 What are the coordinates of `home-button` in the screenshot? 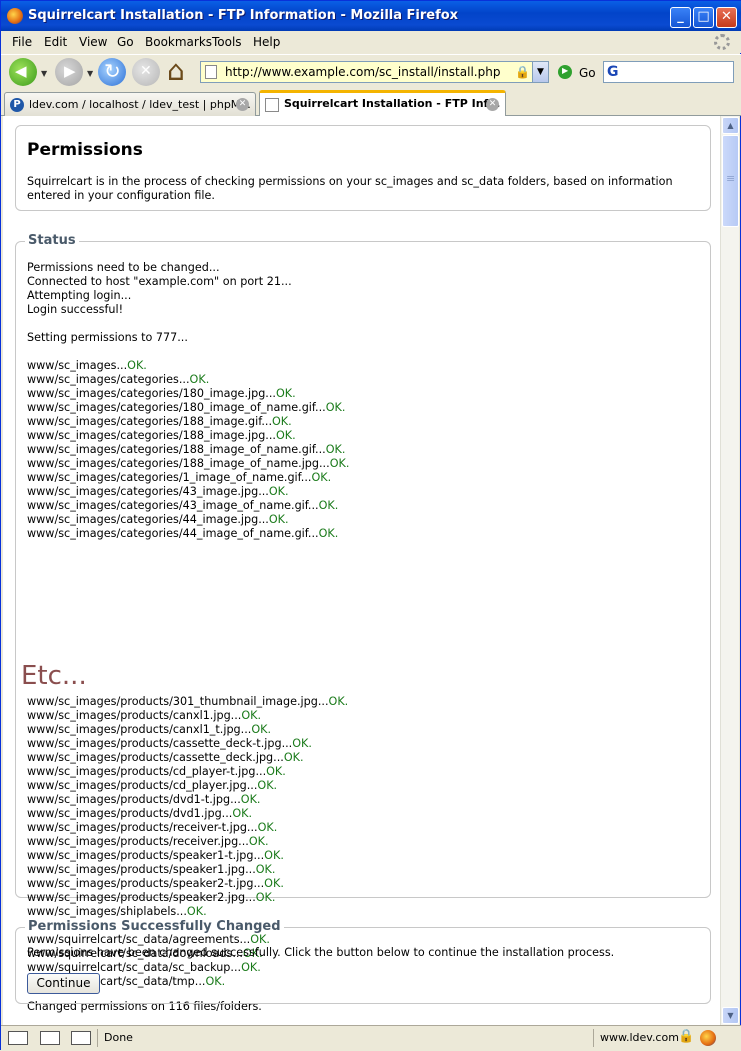 It's located at (180, 70).